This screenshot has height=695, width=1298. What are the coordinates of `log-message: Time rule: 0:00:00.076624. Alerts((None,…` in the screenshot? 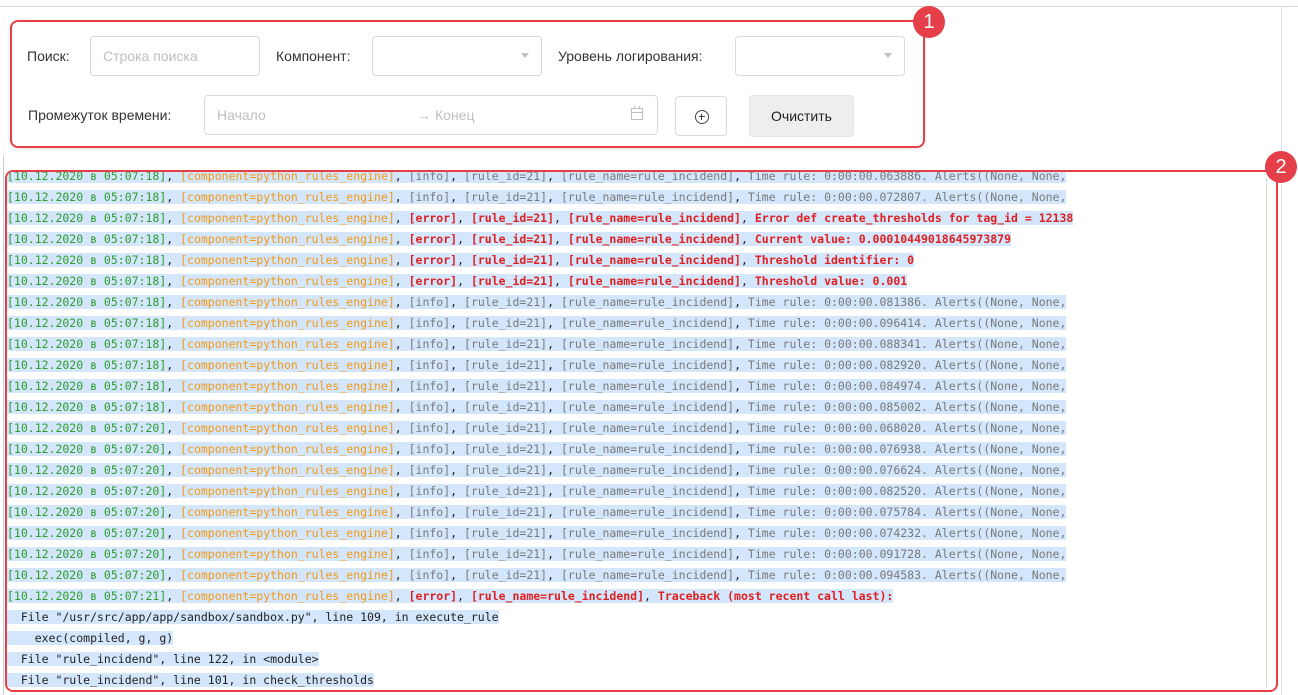 It's located at (907, 470).